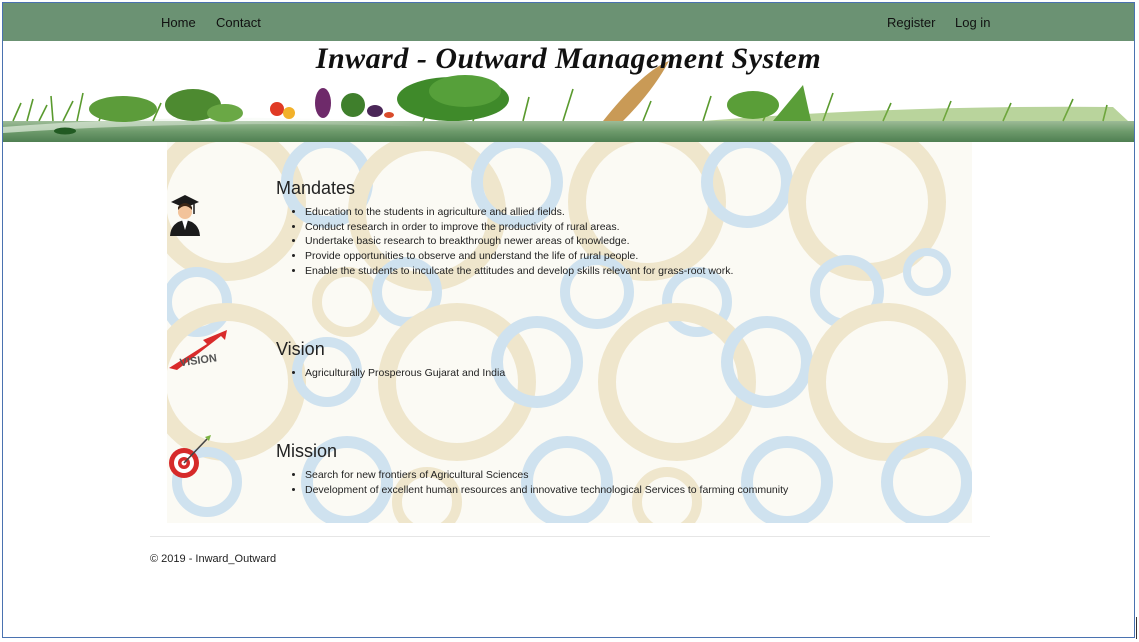 The image size is (1139, 642). I want to click on nav-contact-link: Contact, so click(238, 22).